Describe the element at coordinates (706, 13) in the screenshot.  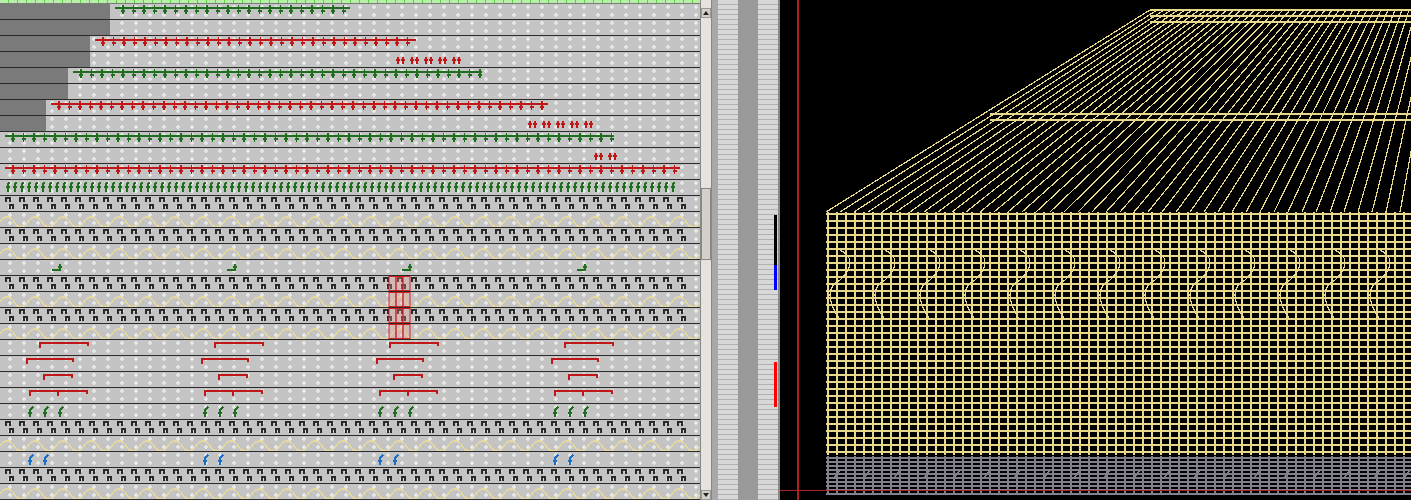
I see `scroll-up-icon` at that location.